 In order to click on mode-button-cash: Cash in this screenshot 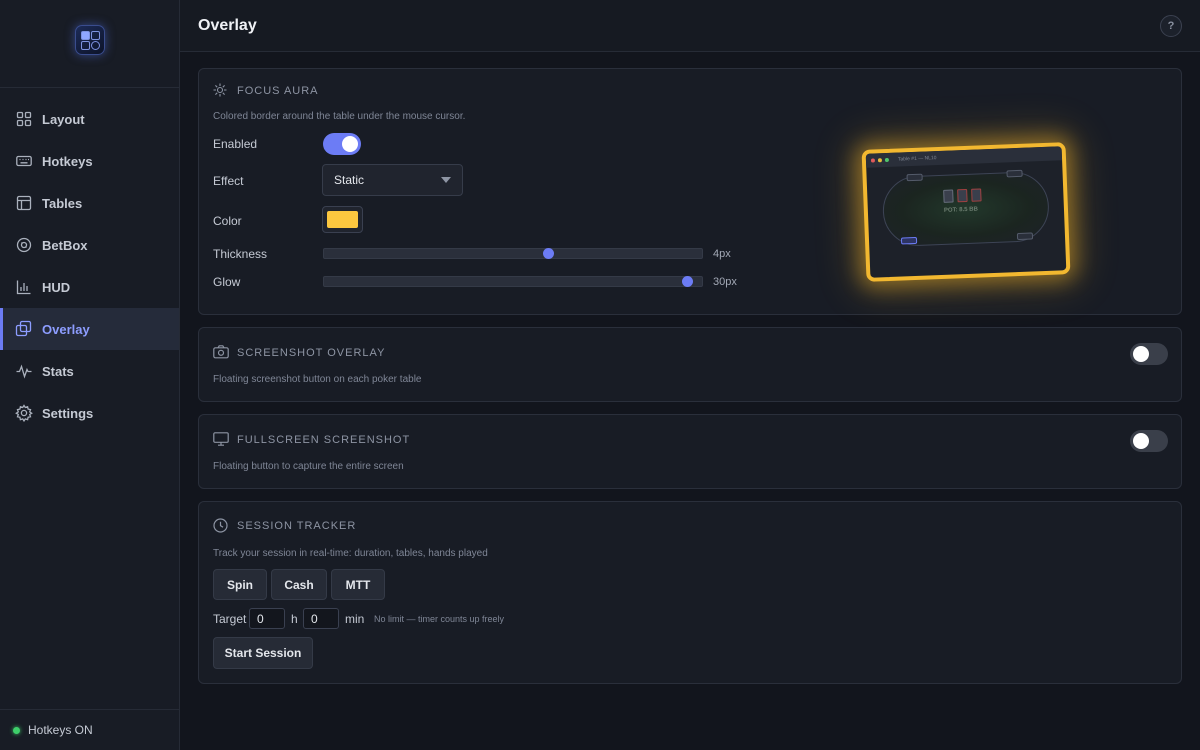, I will do `click(299, 584)`.